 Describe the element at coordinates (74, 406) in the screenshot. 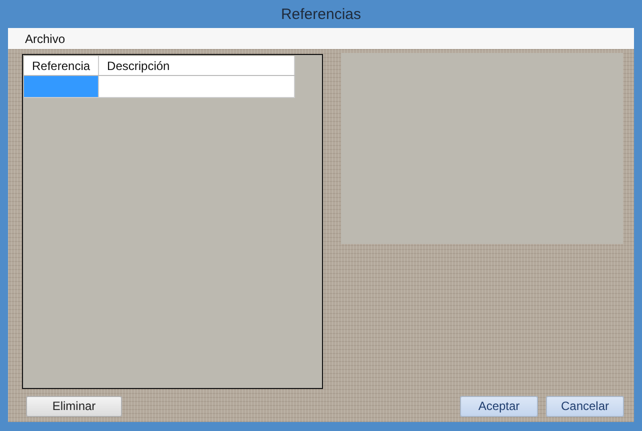

I see `delete-button: Eliminar` at that location.